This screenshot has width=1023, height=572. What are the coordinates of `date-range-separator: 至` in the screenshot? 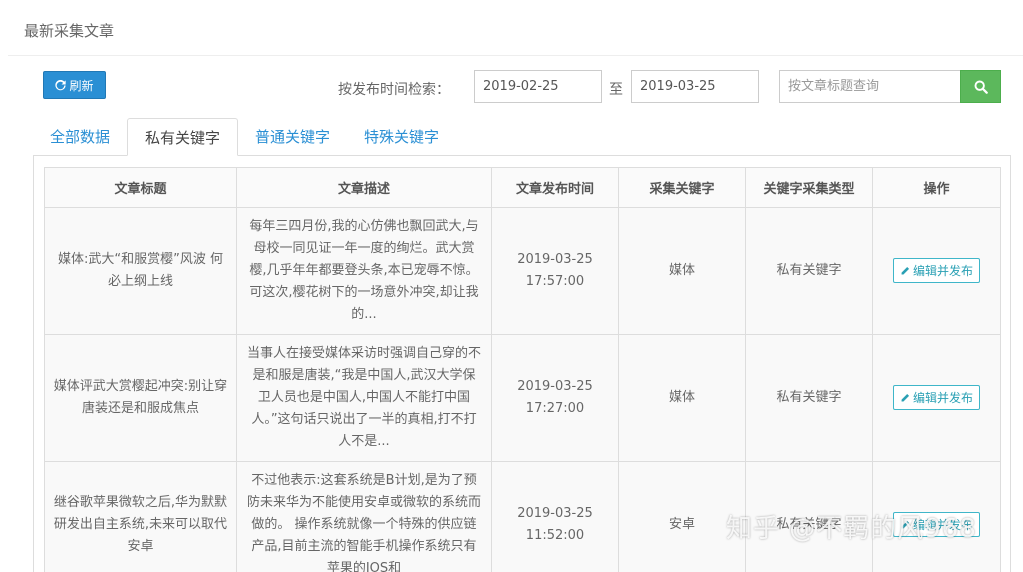 It's located at (616, 90).